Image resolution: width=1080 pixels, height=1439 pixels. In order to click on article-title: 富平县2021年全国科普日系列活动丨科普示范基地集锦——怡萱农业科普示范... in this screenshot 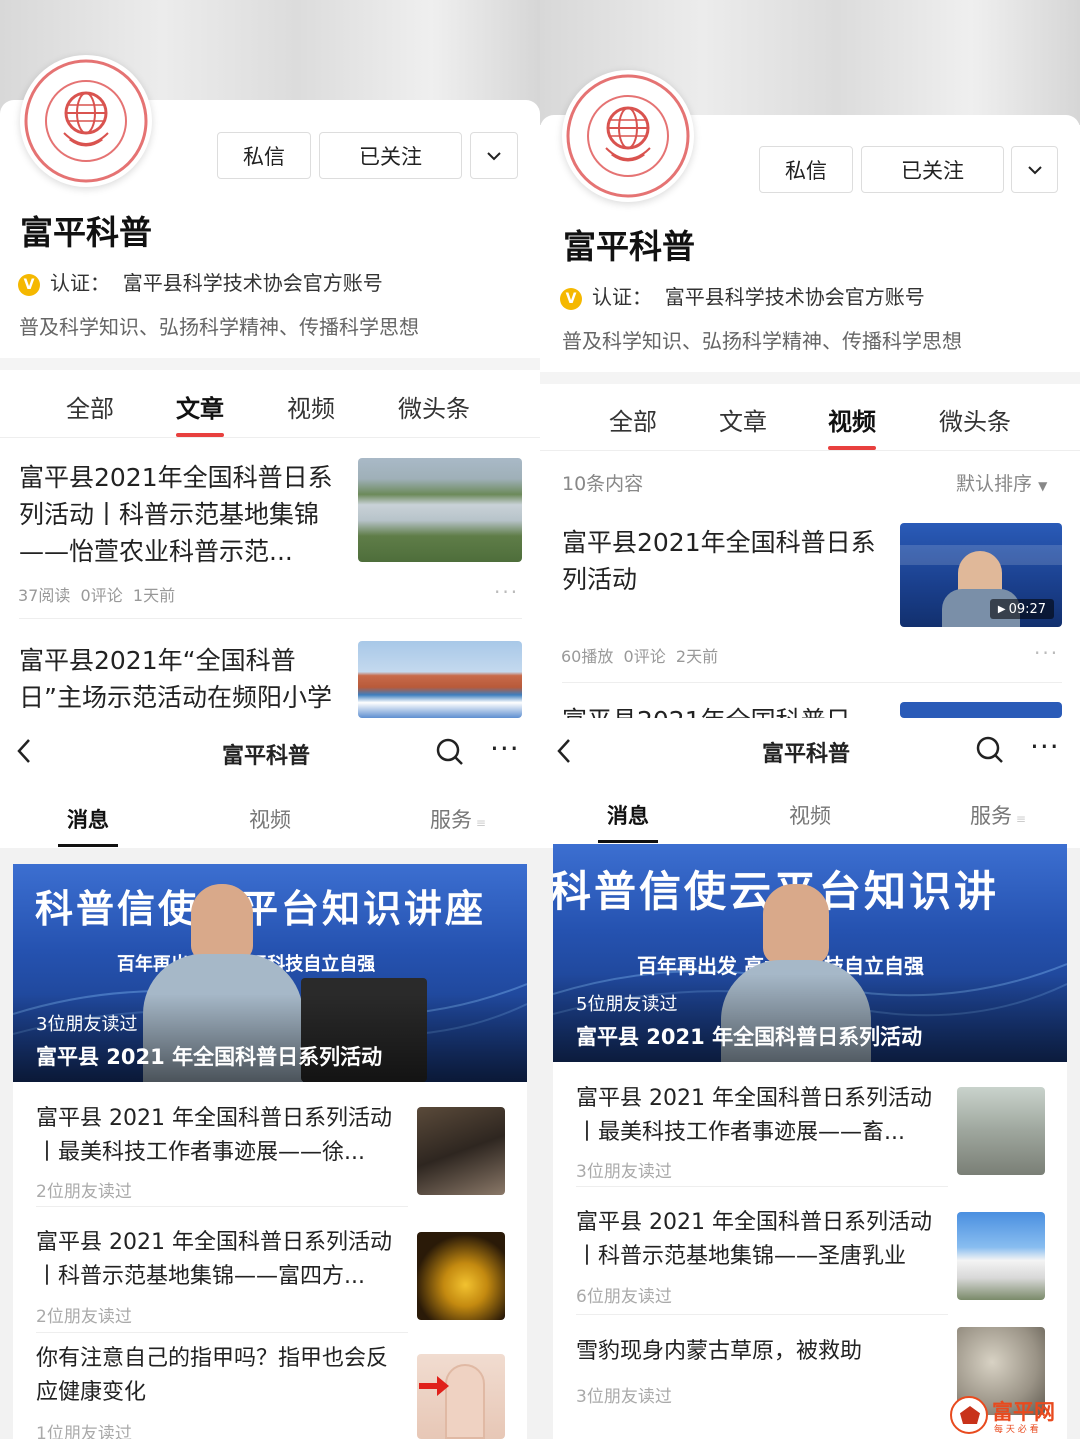, I will do `click(178, 514)`.